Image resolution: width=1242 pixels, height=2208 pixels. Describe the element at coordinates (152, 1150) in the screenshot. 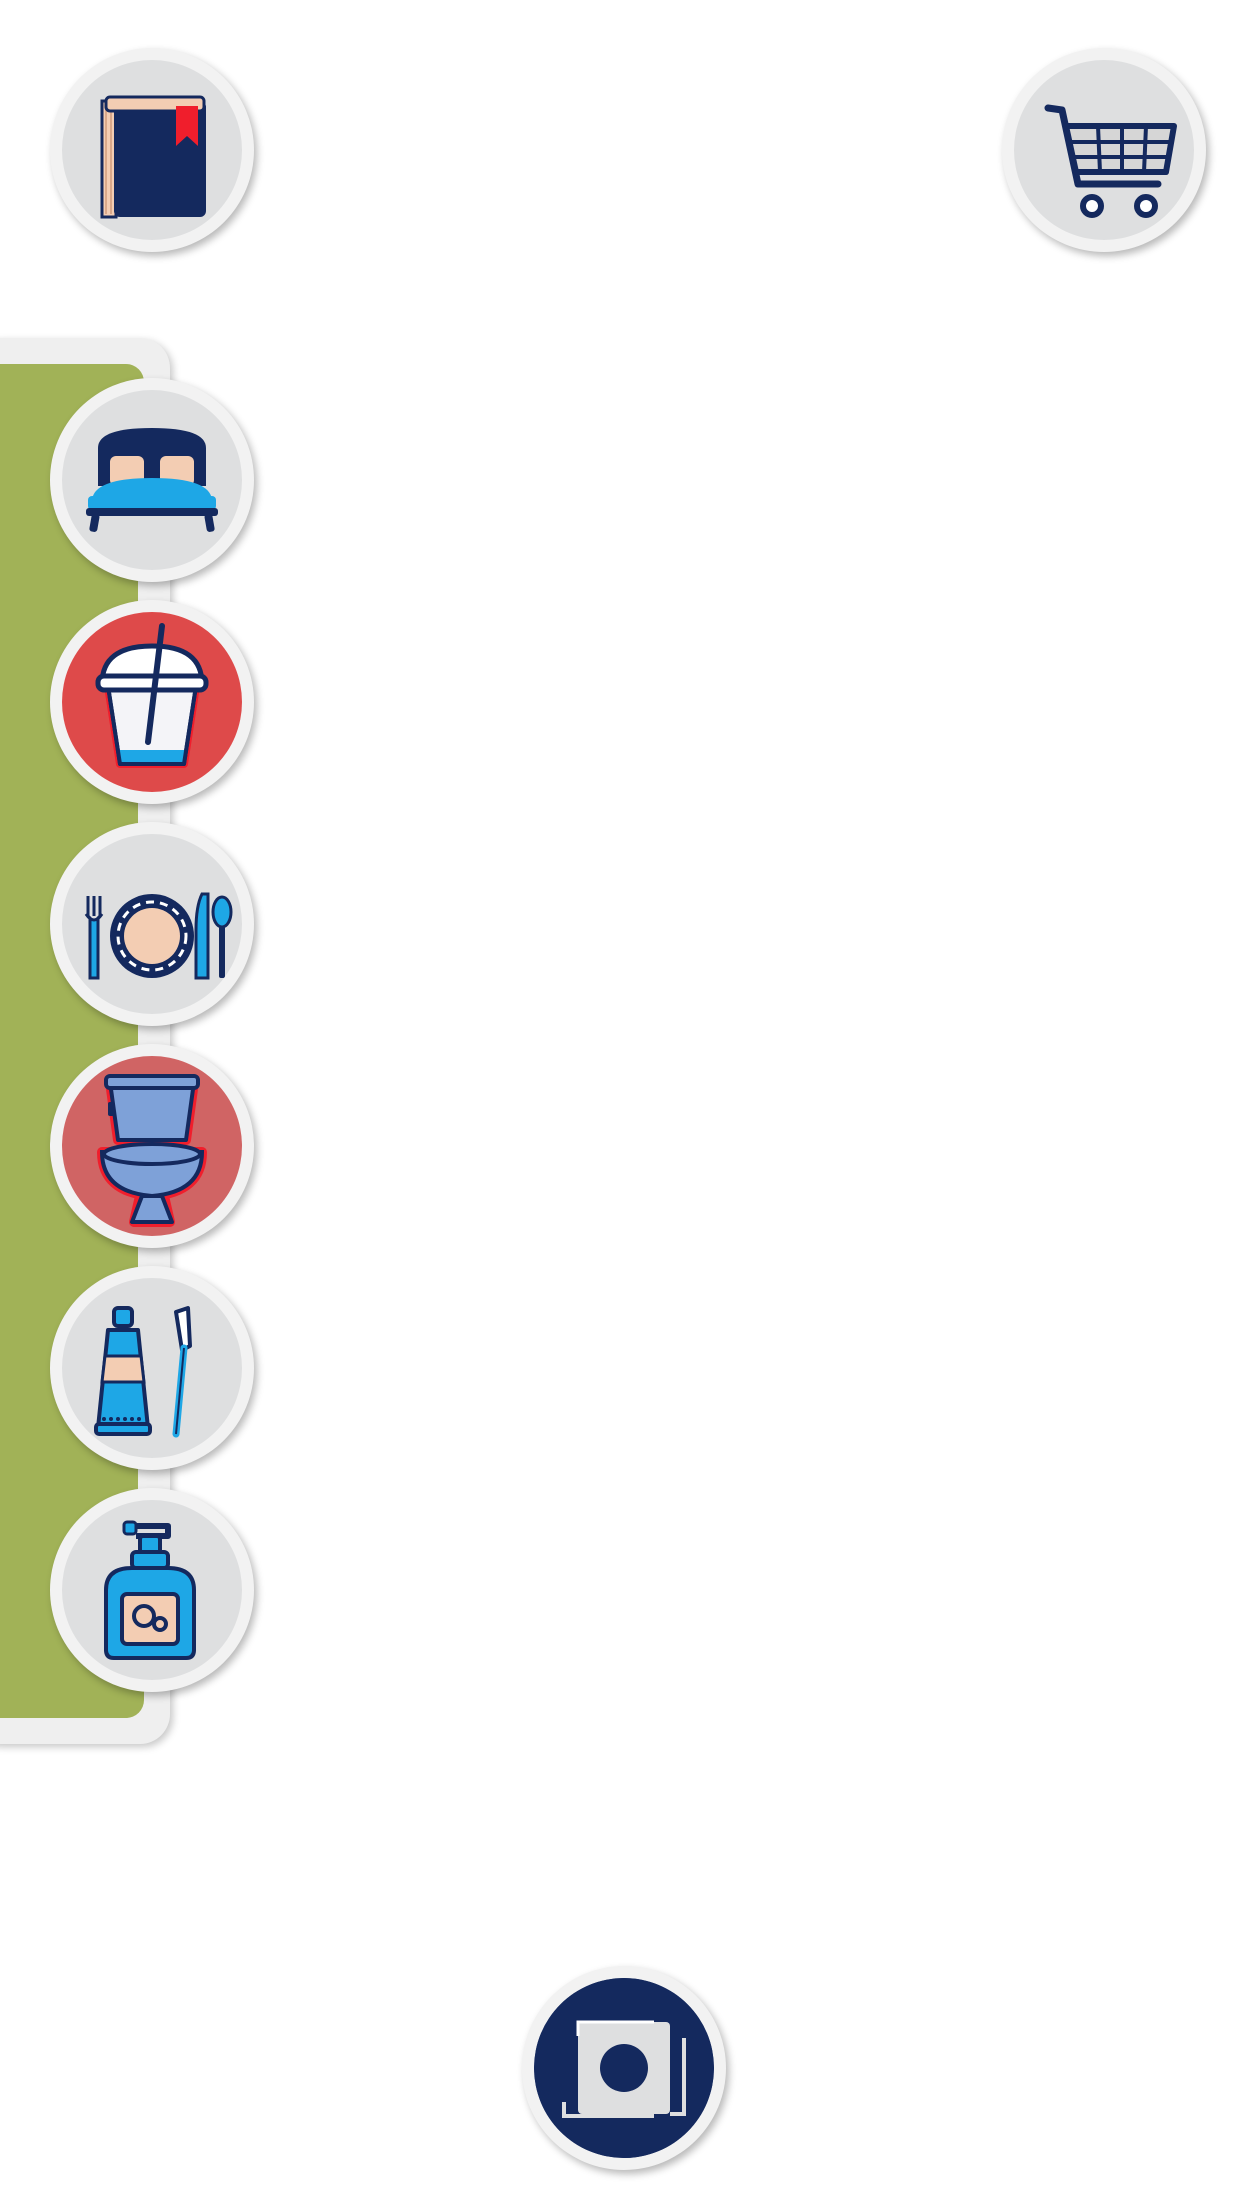

I see `toilet-icon` at that location.